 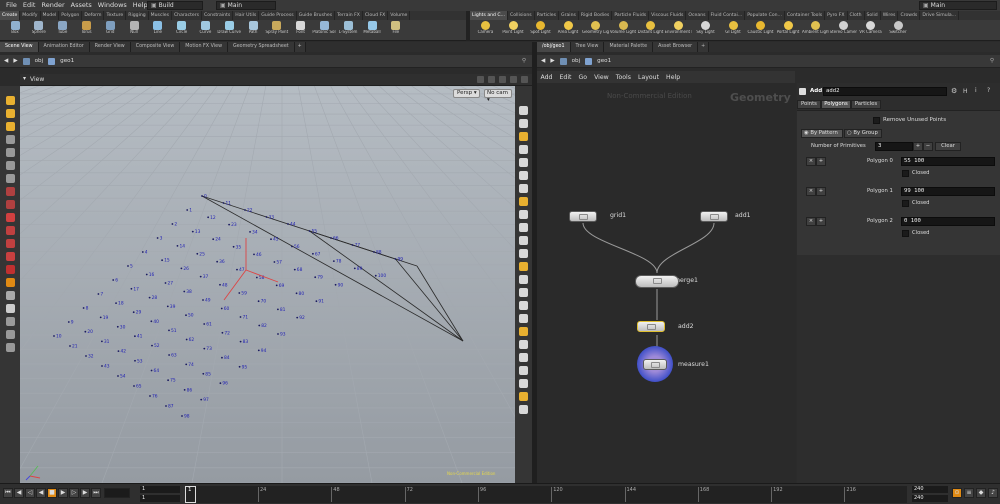 What do you see at coordinates (821, 191) in the screenshot?
I see `poly-1-insert-button: +` at bounding box center [821, 191].